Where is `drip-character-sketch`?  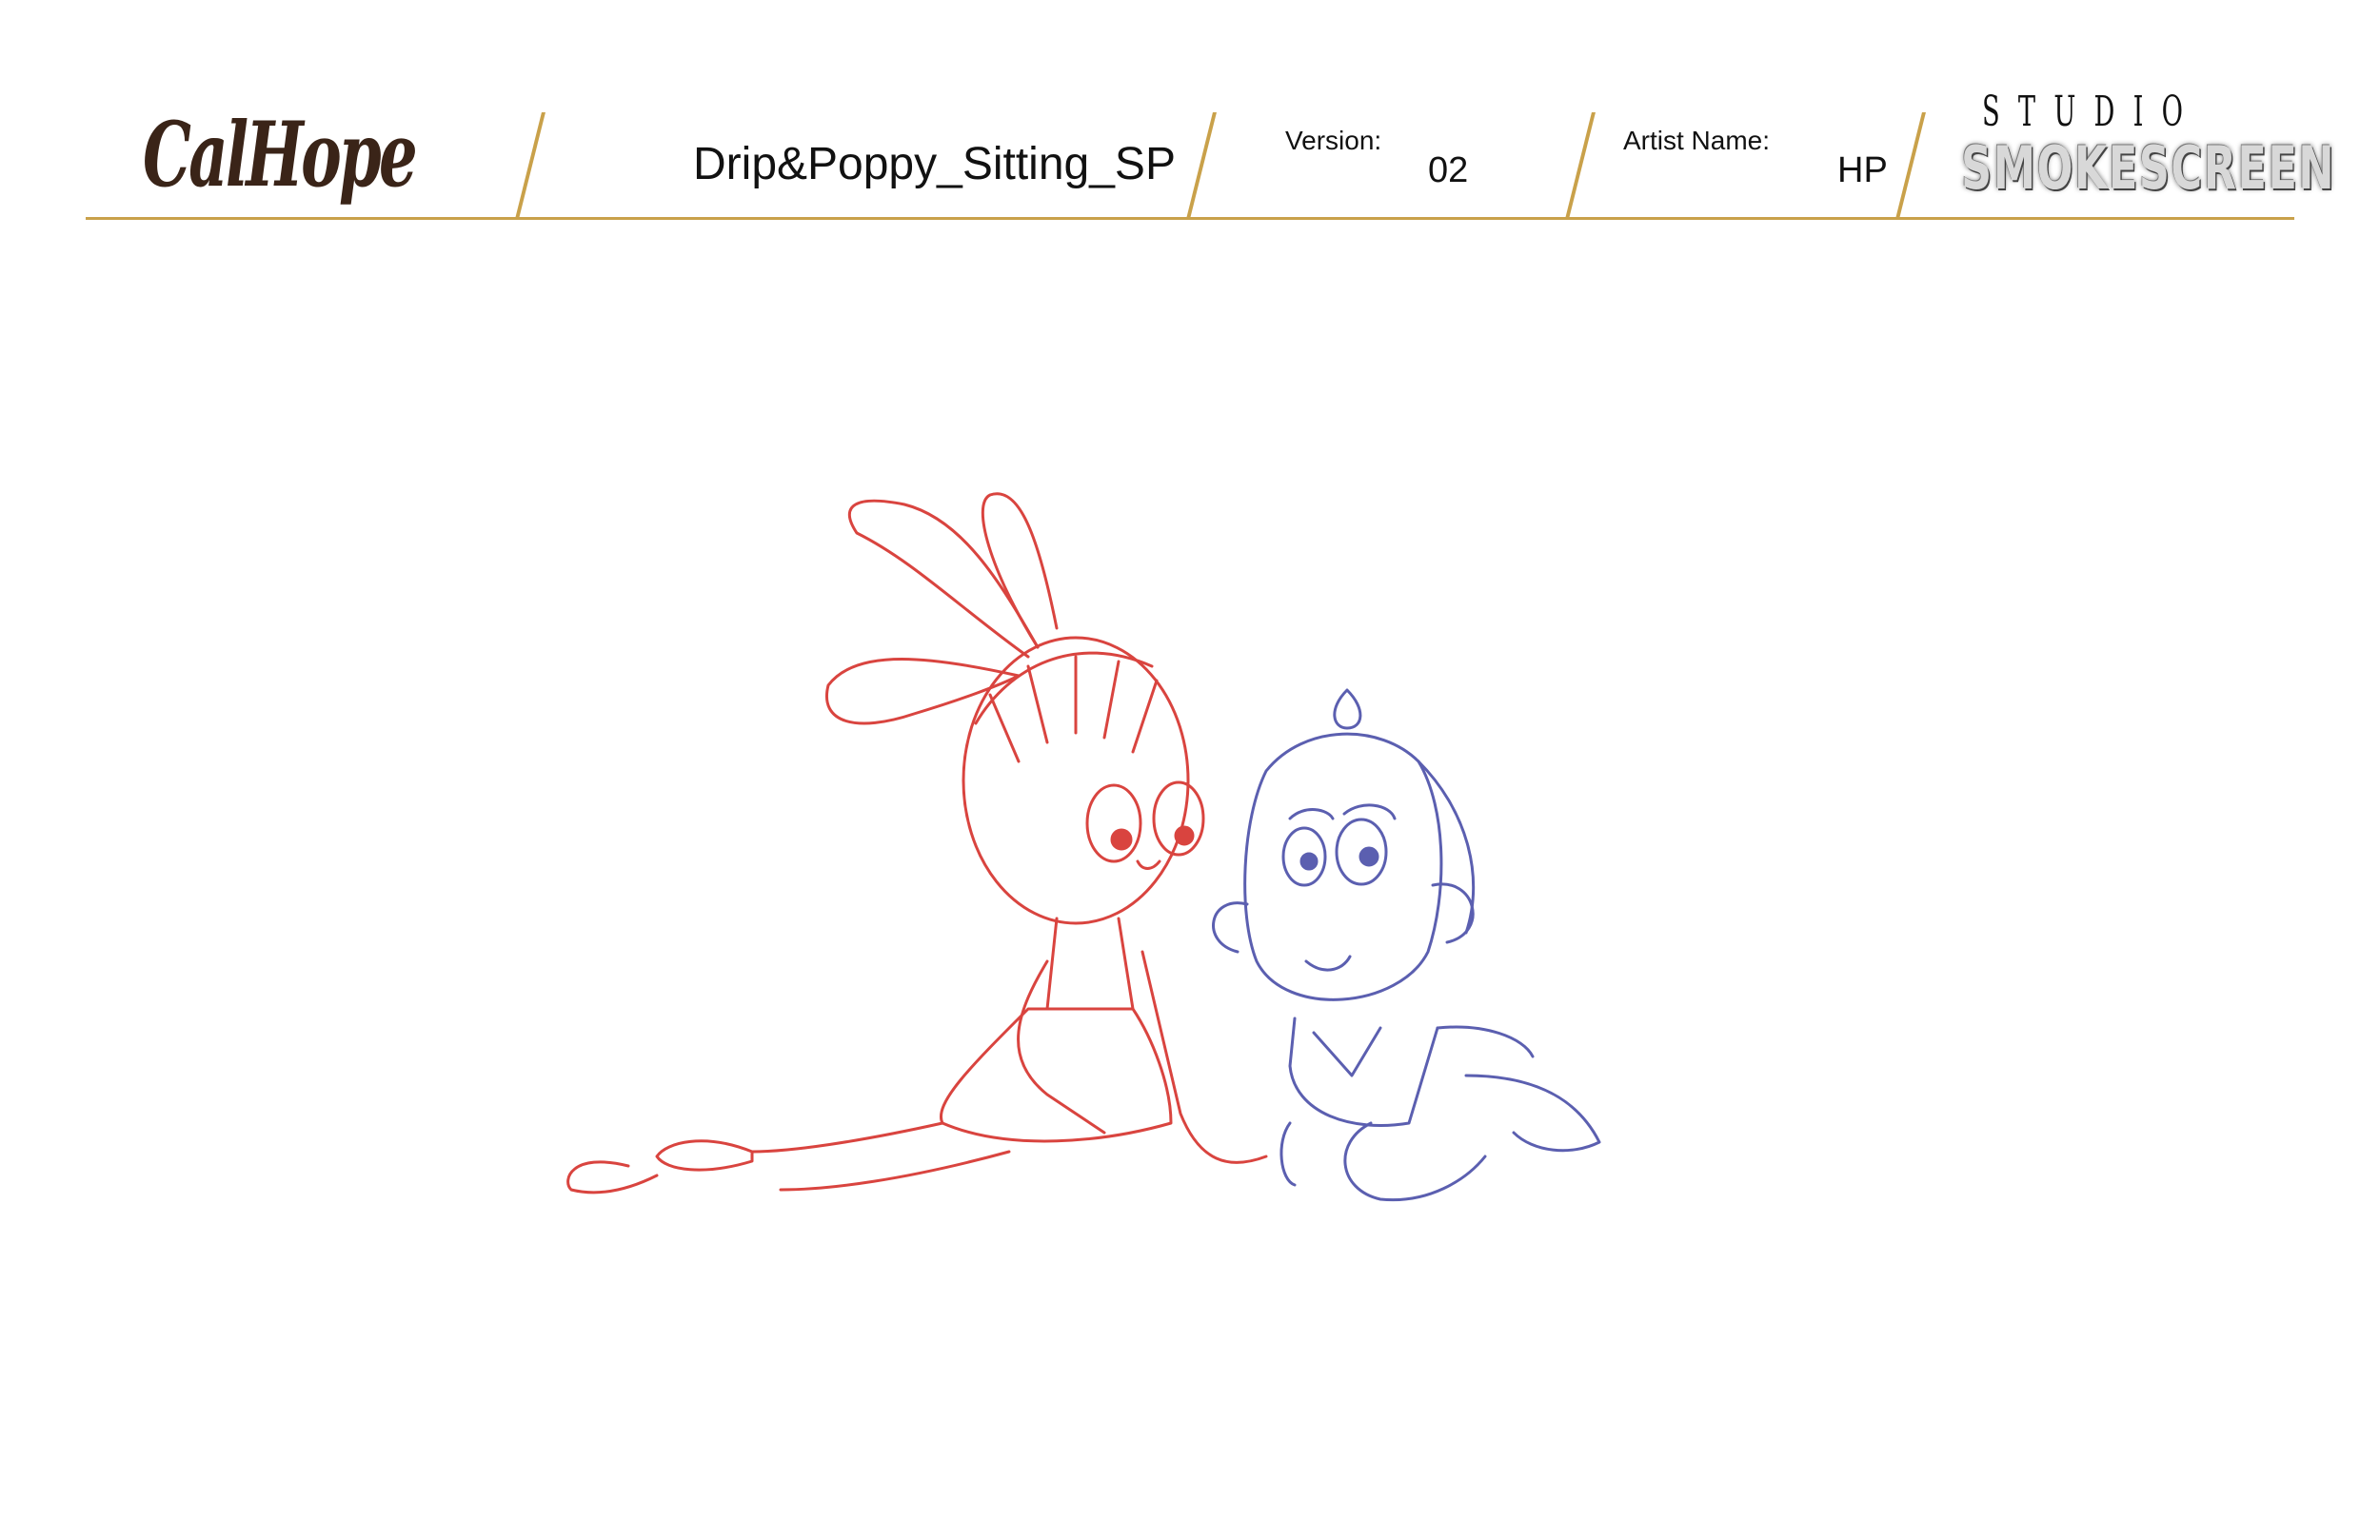
drip-character-sketch is located at coordinates (1406, 945).